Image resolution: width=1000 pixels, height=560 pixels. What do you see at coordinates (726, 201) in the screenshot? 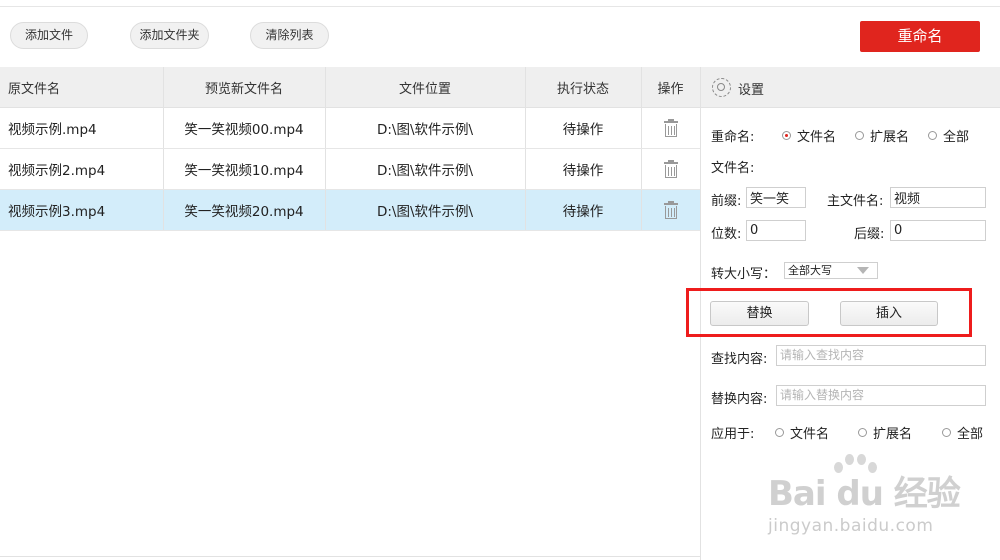
I see `prefix-label: 前缀:` at bounding box center [726, 201].